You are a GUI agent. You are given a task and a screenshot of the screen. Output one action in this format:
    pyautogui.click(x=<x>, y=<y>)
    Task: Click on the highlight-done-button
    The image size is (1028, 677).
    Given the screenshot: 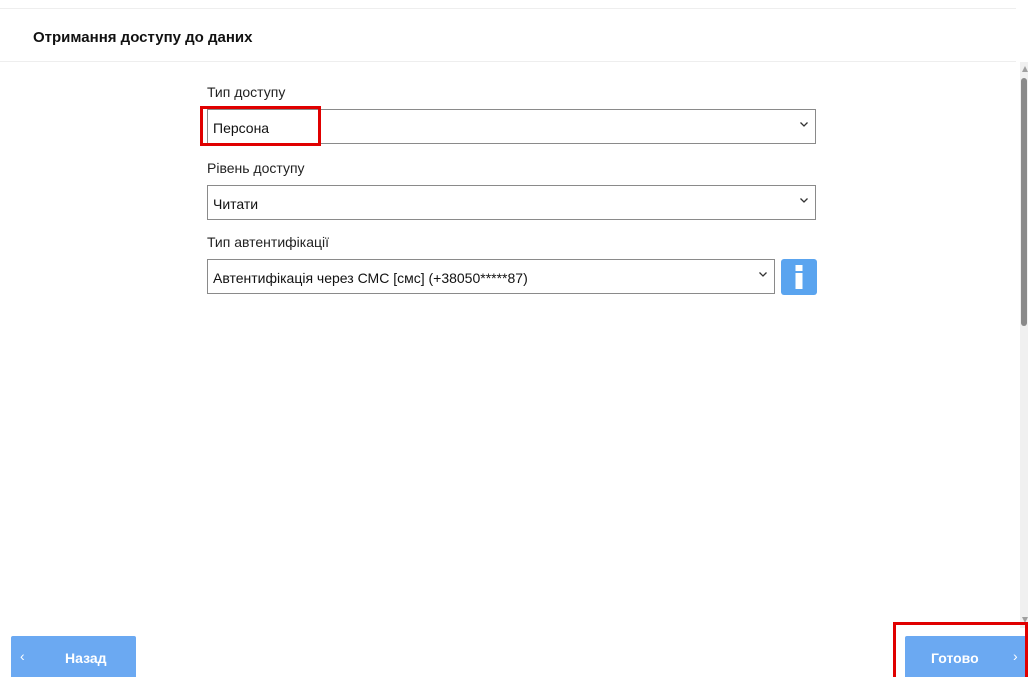 What is the action you would take?
    pyautogui.click(x=960, y=649)
    